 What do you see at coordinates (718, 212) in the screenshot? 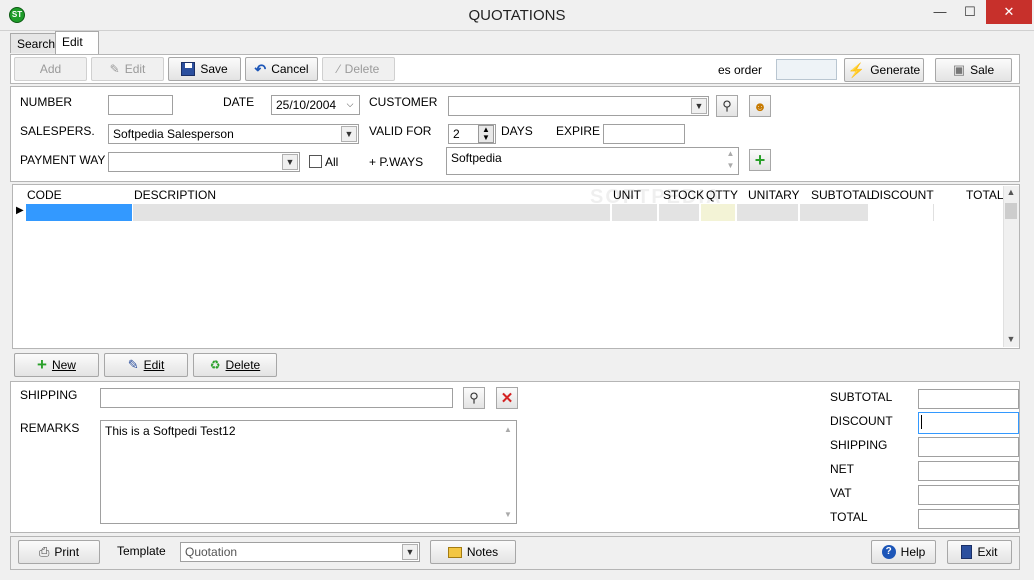
I see `table-cell-qtty` at bounding box center [718, 212].